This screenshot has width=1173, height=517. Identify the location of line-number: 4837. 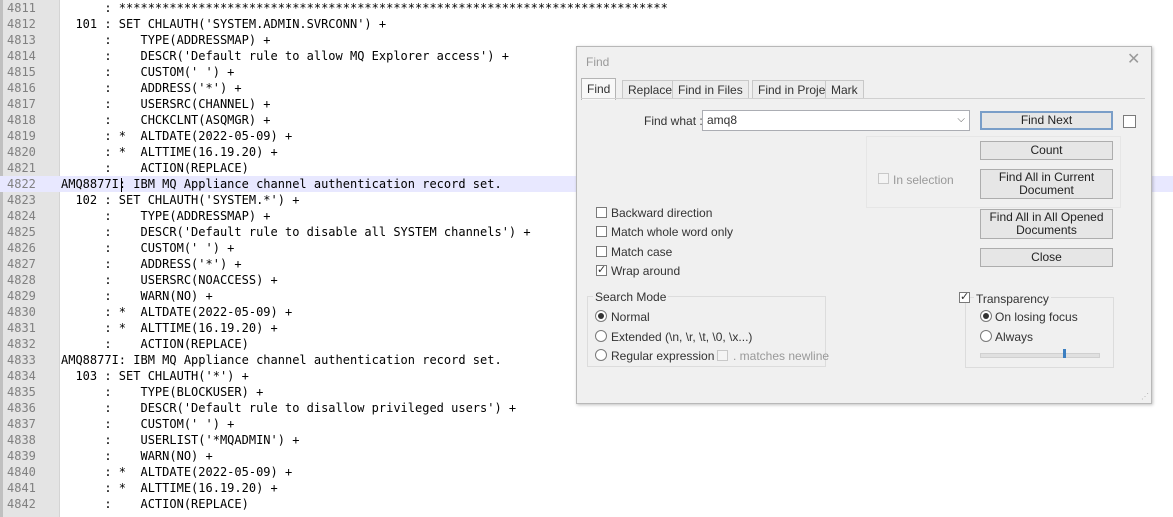
(21, 424).